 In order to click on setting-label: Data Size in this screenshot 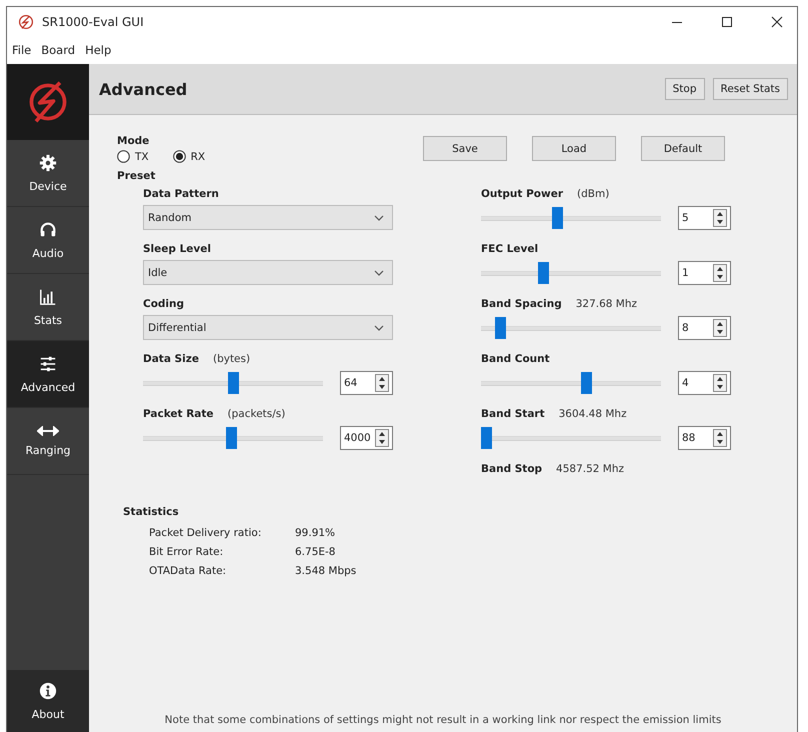, I will do `click(171, 359)`.